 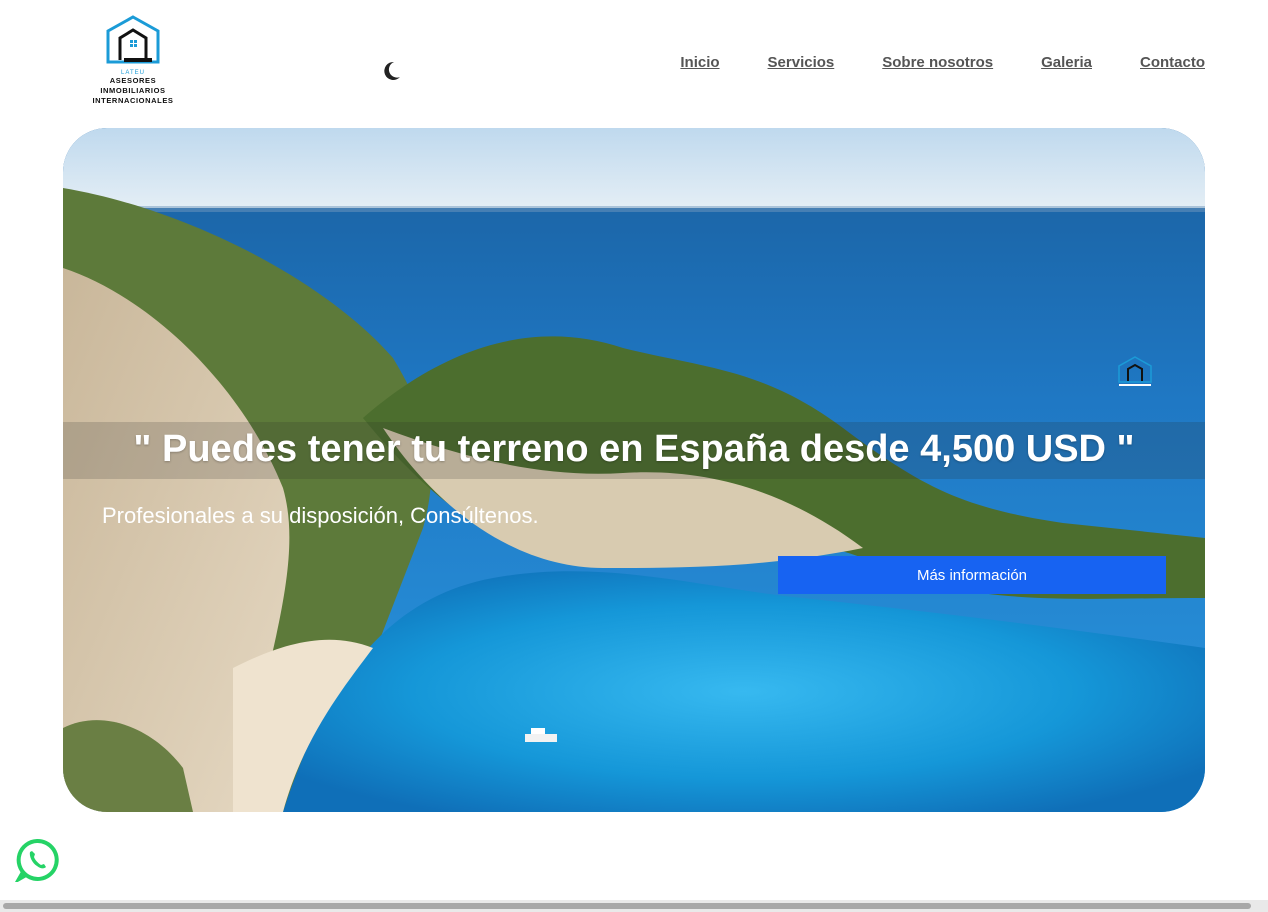 What do you see at coordinates (133, 39) in the screenshot?
I see `house-logo-icon` at bounding box center [133, 39].